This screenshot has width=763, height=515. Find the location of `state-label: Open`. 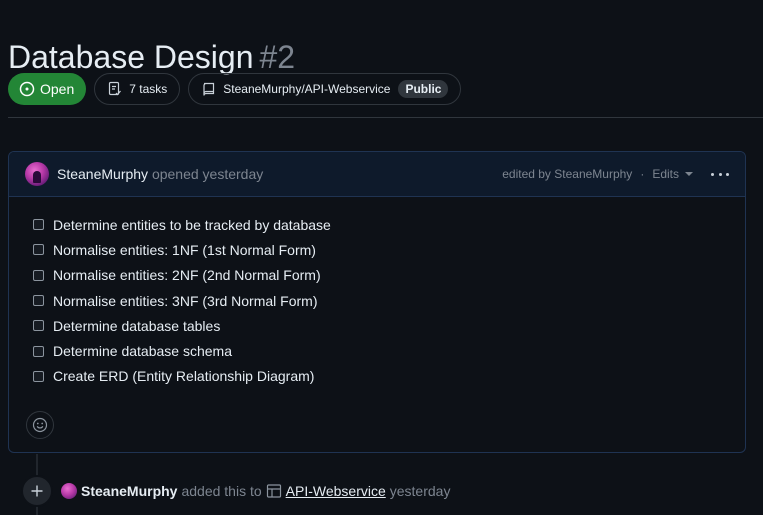

state-label: Open is located at coordinates (57, 89).